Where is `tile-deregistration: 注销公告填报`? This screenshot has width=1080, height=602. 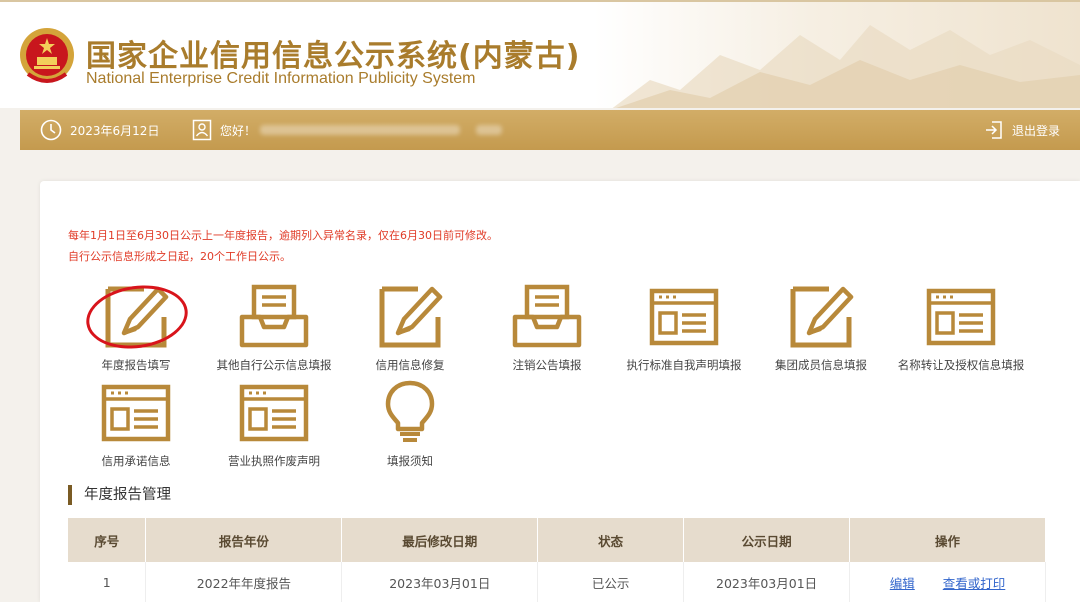
tile-deregistration: 注销公告填报 is located at coordinates (547, 331).